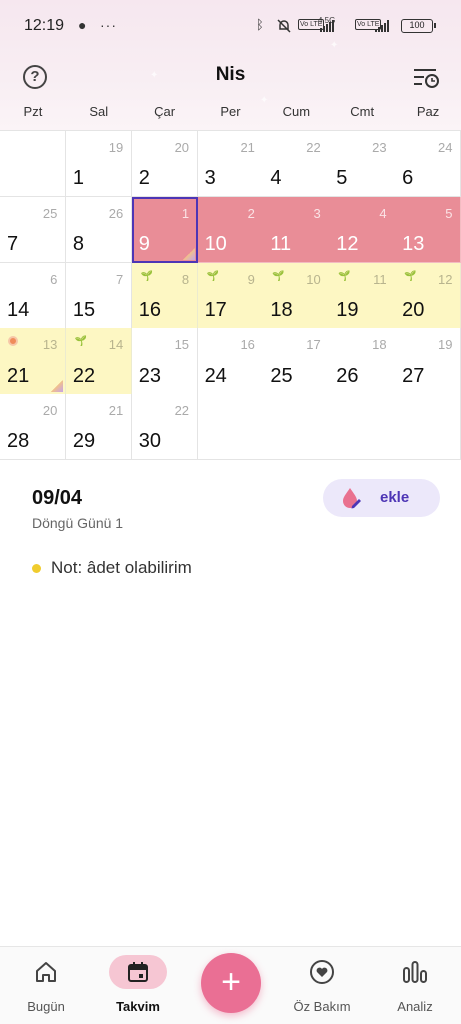  Describe the element at coordinates (251, 279) in the screenshot. I see `cycle-day-number: 9` at that location.